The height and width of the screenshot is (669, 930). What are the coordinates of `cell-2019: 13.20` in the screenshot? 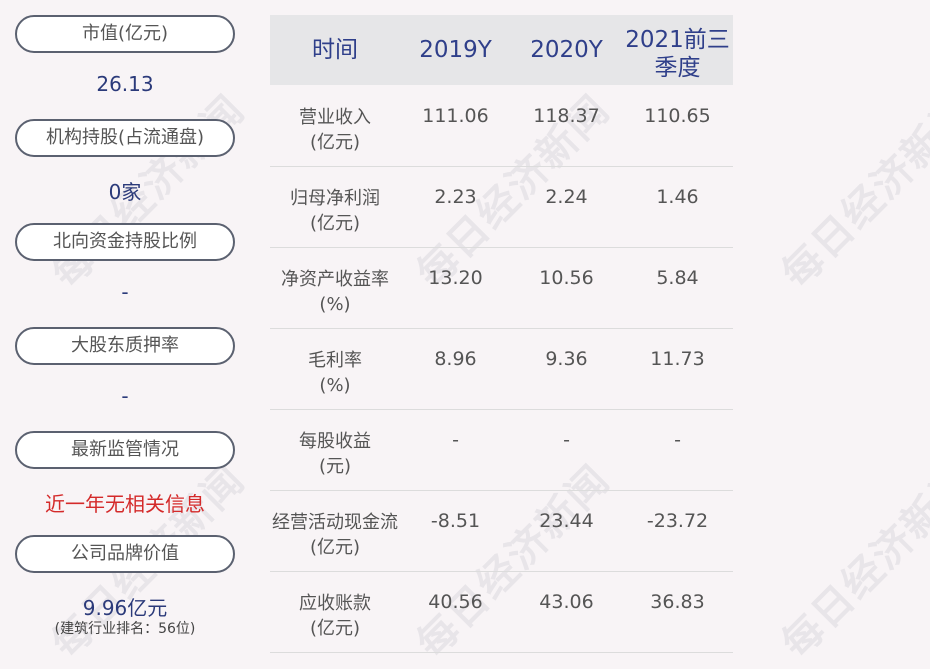 It's located at (455, 278).